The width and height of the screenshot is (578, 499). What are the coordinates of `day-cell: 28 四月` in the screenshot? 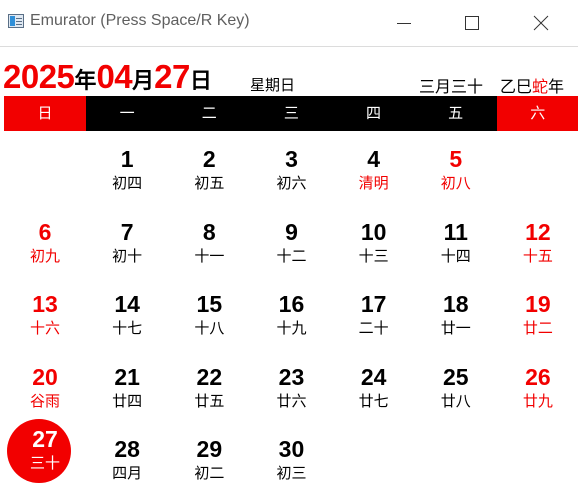 It's located at (127, 457).